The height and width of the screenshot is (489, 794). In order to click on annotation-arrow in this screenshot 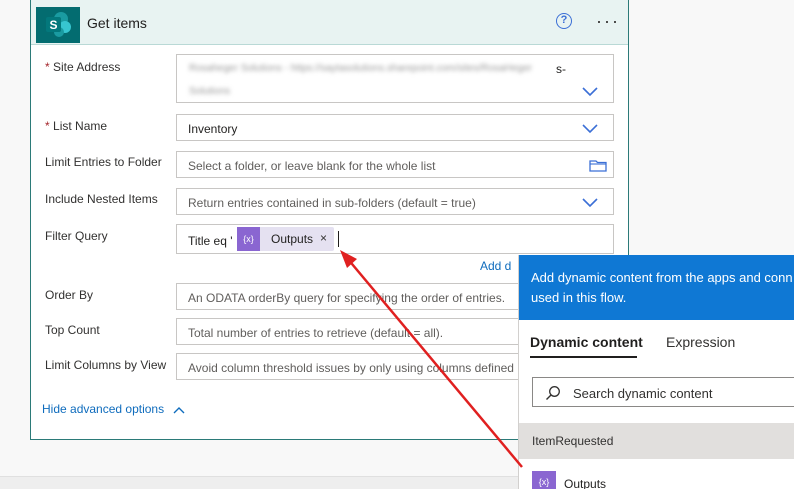, I will do `click(431, 359)`.